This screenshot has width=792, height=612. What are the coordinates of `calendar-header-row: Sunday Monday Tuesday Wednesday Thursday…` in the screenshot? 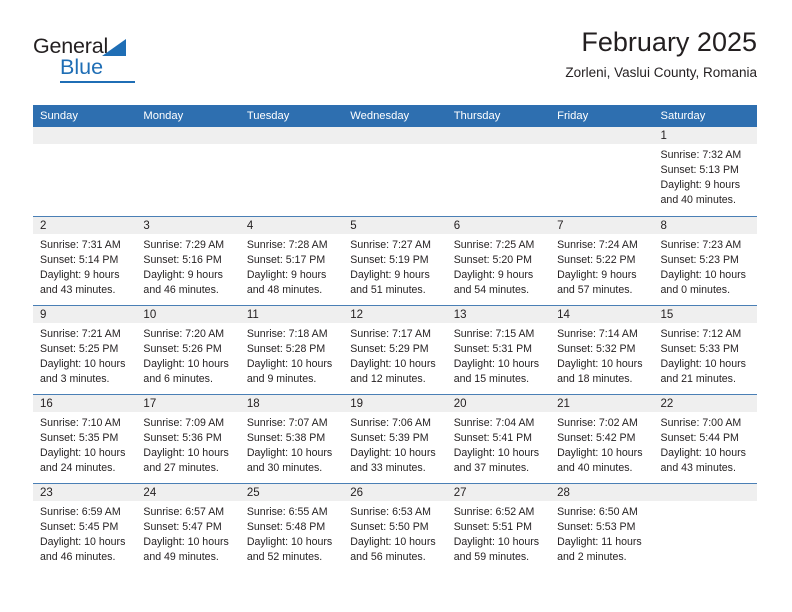 It's located at (395, 116).